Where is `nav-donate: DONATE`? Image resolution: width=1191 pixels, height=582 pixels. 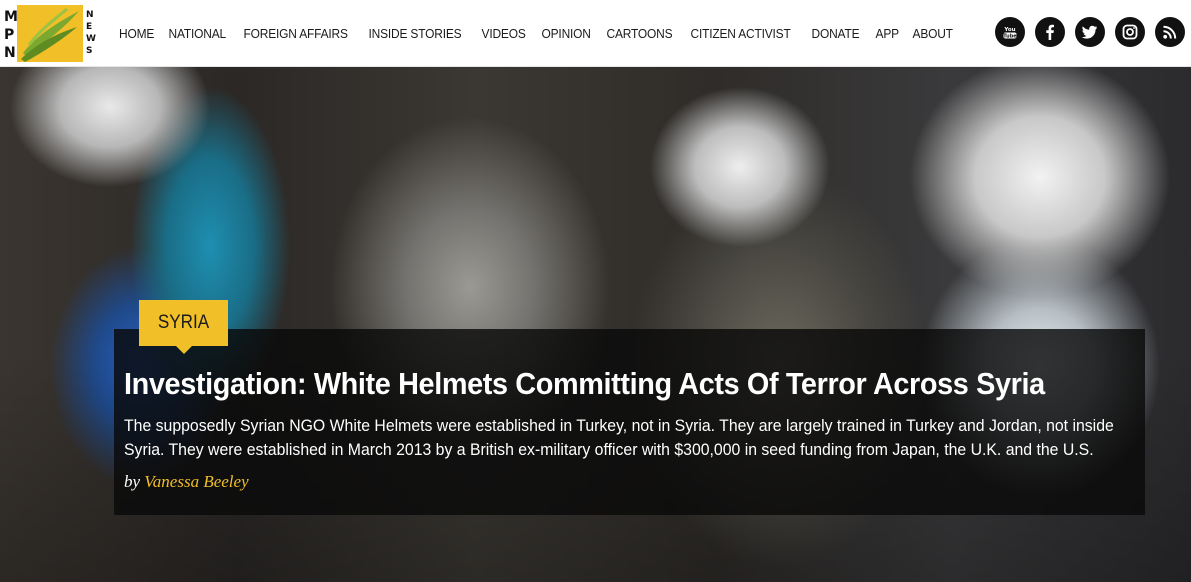
nav-donate: DONATE is located at coordinates (835, 33).